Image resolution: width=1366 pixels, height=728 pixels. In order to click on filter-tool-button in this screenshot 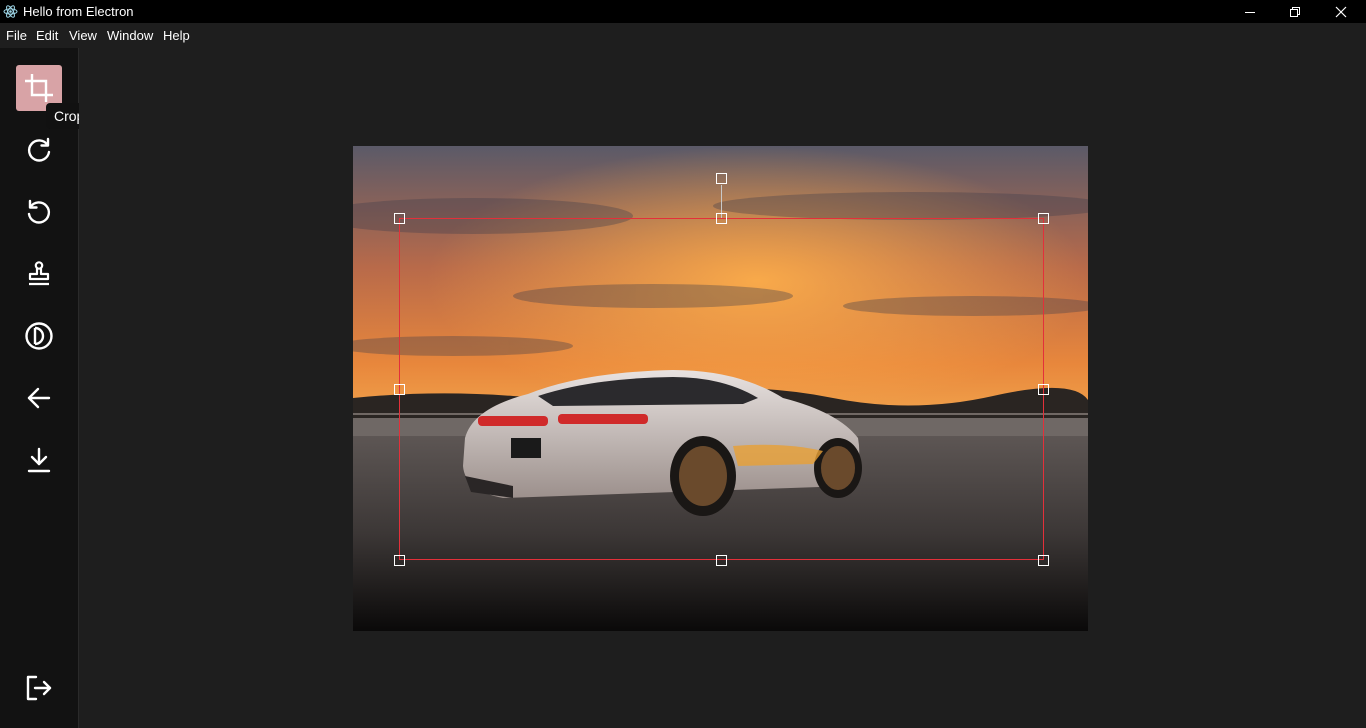, I will do `click(39, 336)`.